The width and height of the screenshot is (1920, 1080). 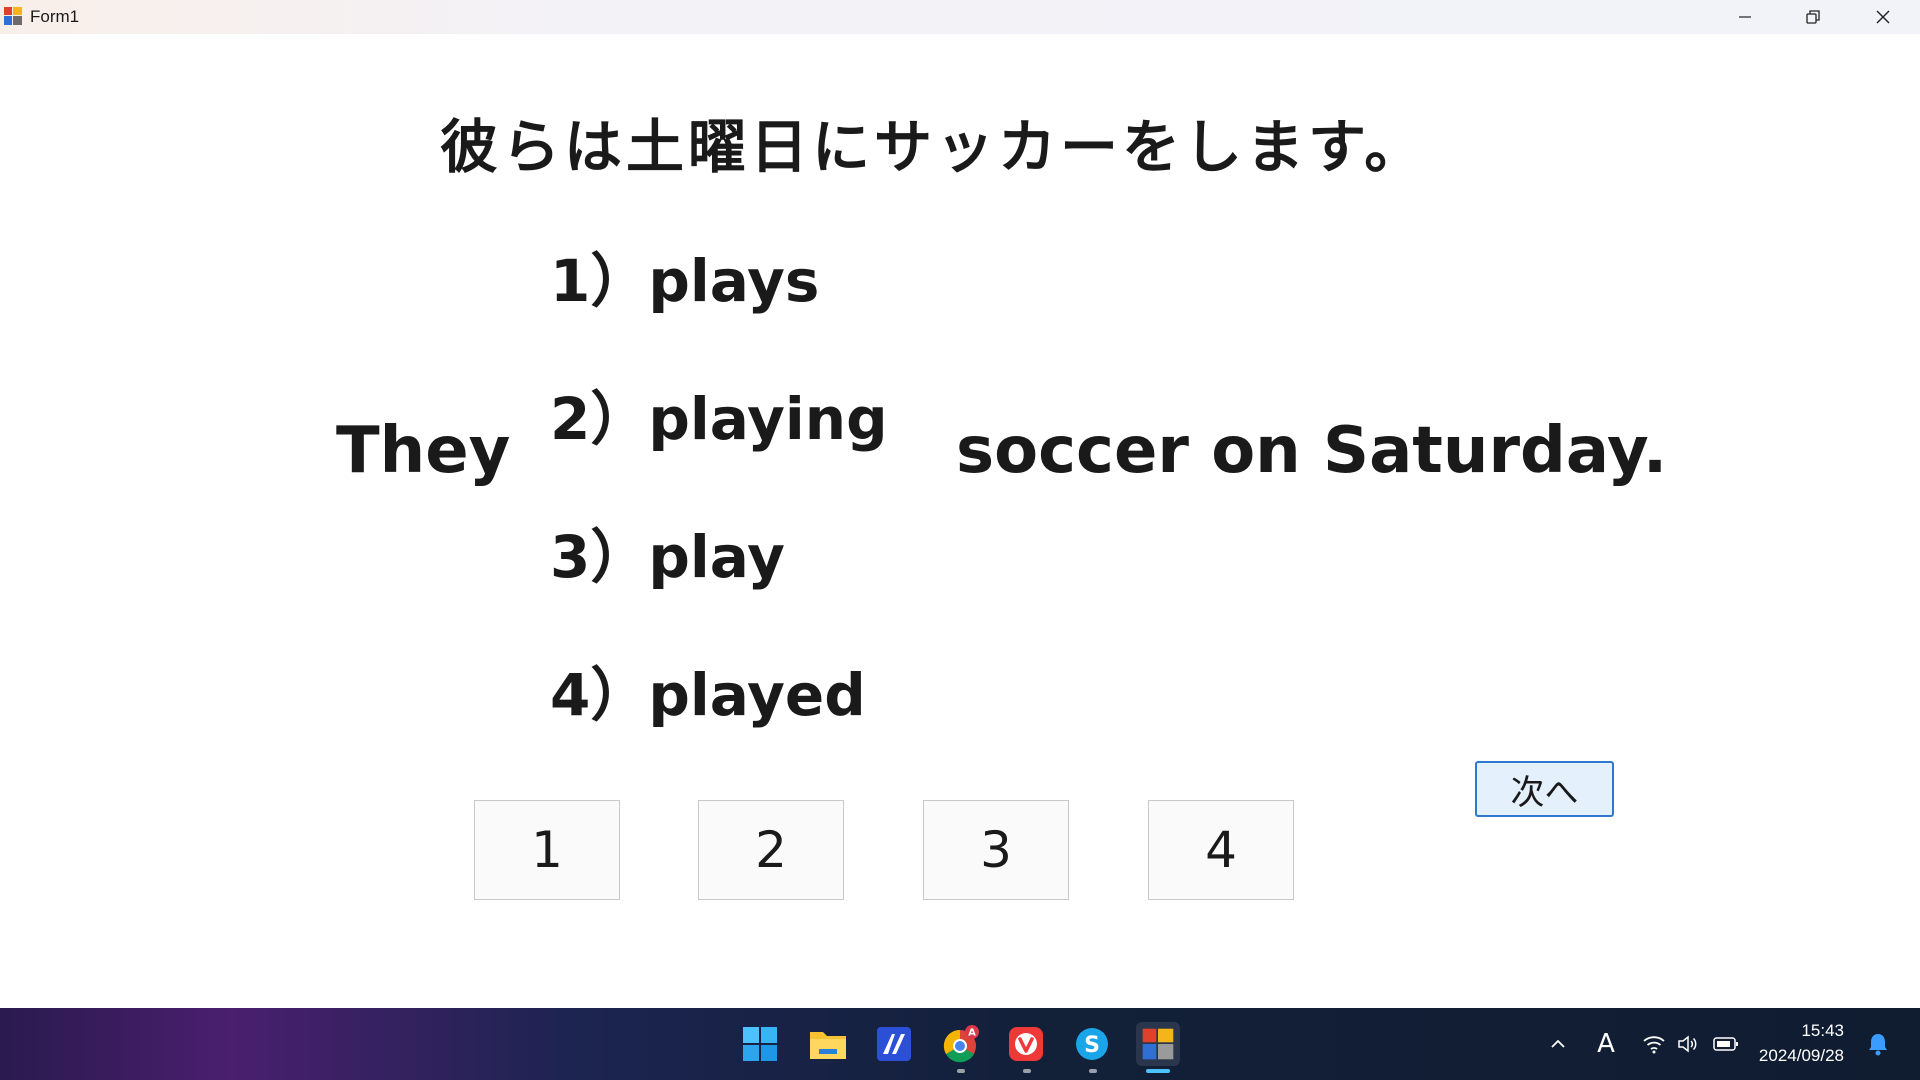 What do you see at coordinates (760, 1044) in the screenshot?
I see `windows-start-icon` at bounding box center [760, 1044].